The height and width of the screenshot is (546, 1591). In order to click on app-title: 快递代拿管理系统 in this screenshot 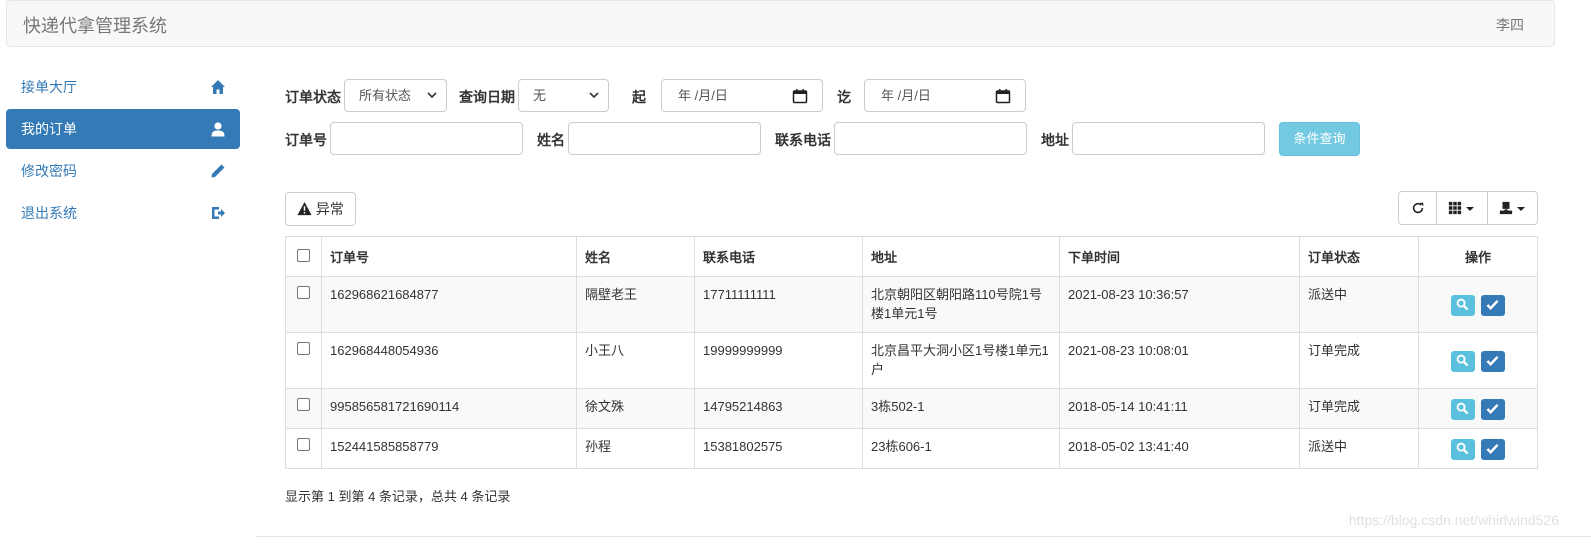, I will do `click(95, 25)`.